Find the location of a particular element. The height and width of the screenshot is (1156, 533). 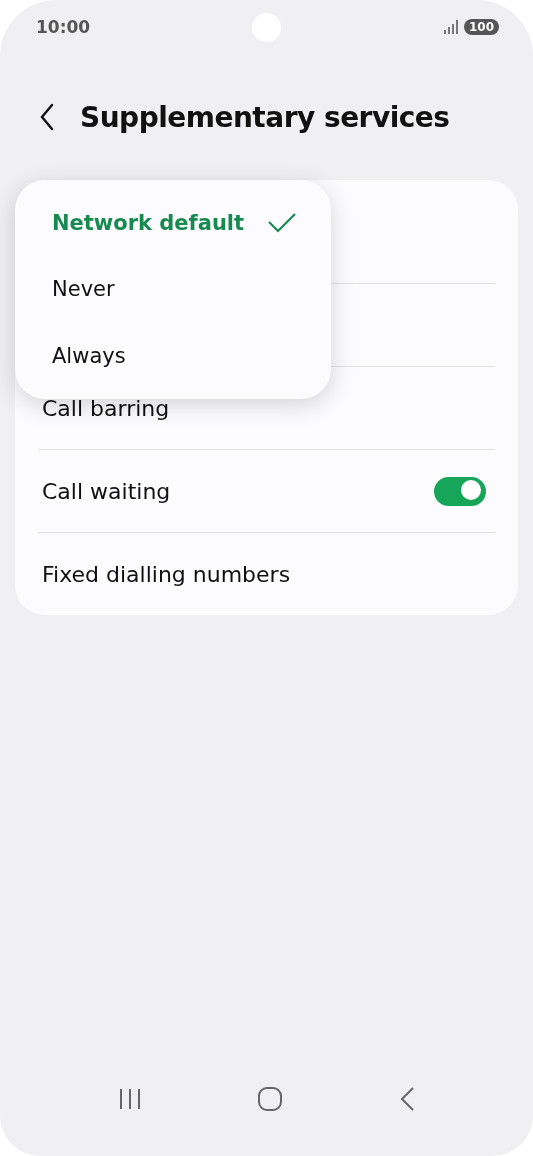

recent-apps-button is located at coordinates (129, 1099).